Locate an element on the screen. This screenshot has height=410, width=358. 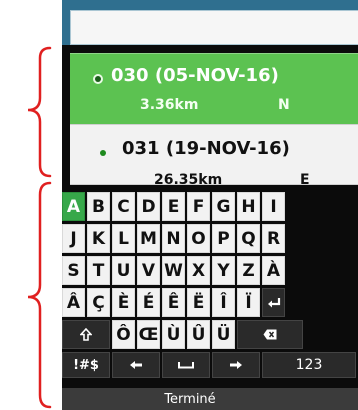
shift-key is located at coordinates (86, 334).